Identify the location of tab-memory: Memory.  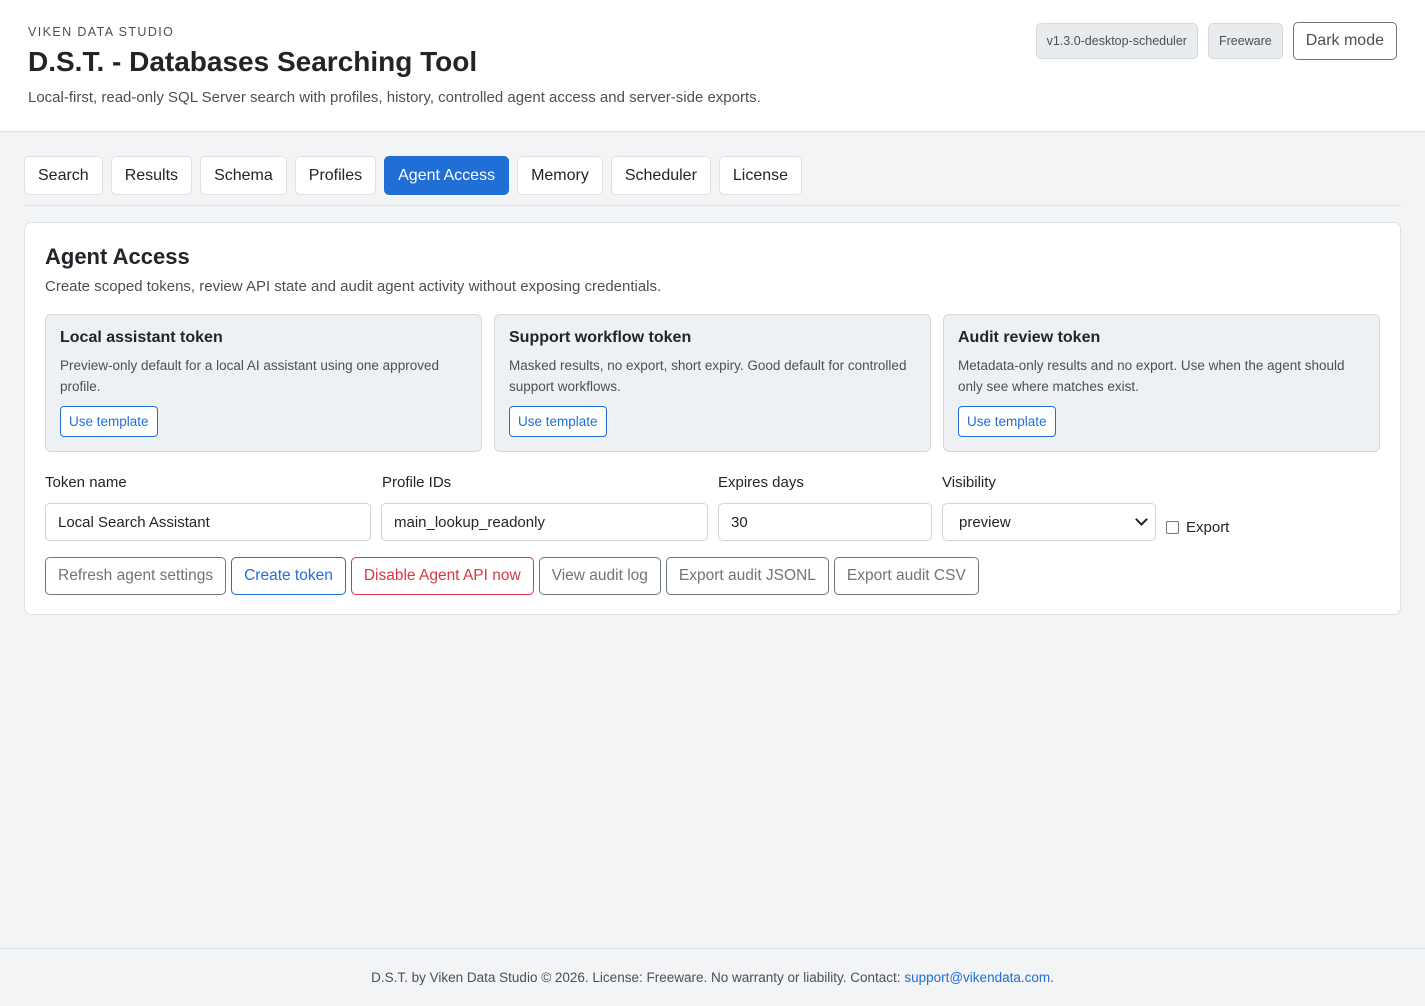
(560, 175).